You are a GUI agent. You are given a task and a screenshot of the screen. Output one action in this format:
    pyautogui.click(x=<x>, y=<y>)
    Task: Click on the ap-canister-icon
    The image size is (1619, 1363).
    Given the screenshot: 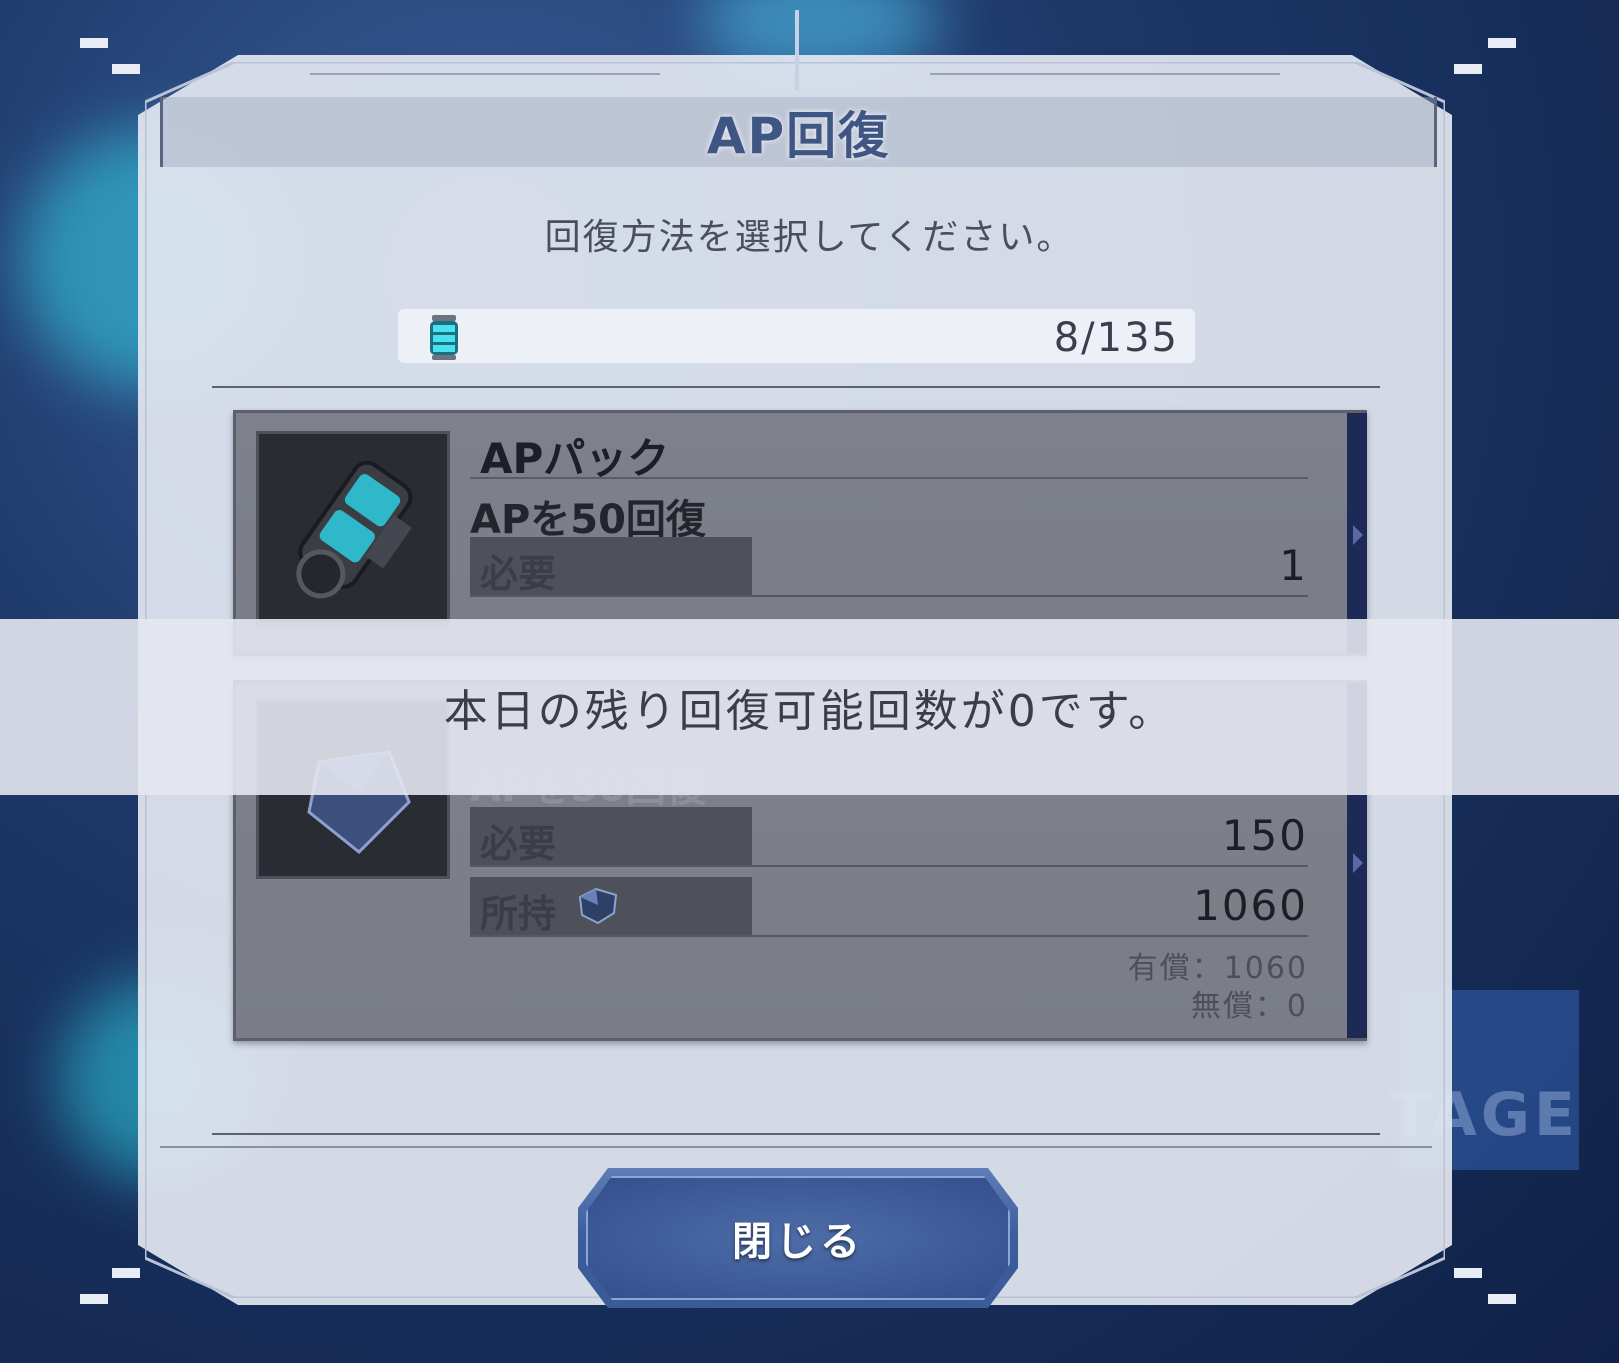 What is the action you would take?
    pyautogui.click(x=444, y=337)
    